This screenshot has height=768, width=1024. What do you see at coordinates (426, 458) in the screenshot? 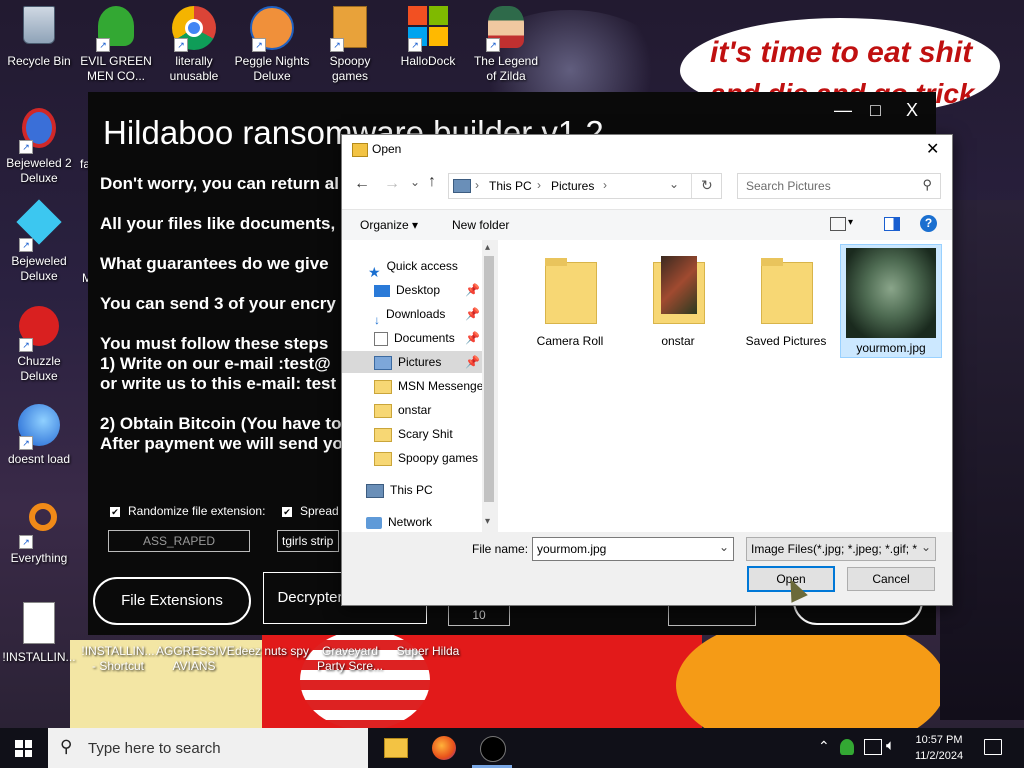
I see `nav-spoopy-games: Spoopy games` at bounding box center [426, 458].